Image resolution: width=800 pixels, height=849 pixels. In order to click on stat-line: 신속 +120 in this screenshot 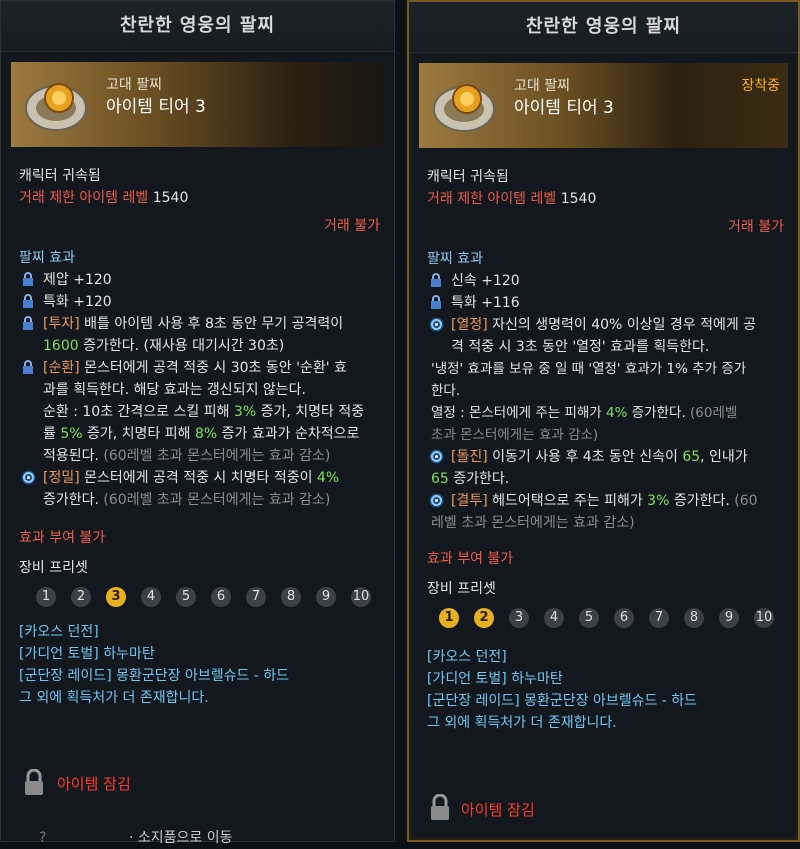, I will do `click(607, 281)`.